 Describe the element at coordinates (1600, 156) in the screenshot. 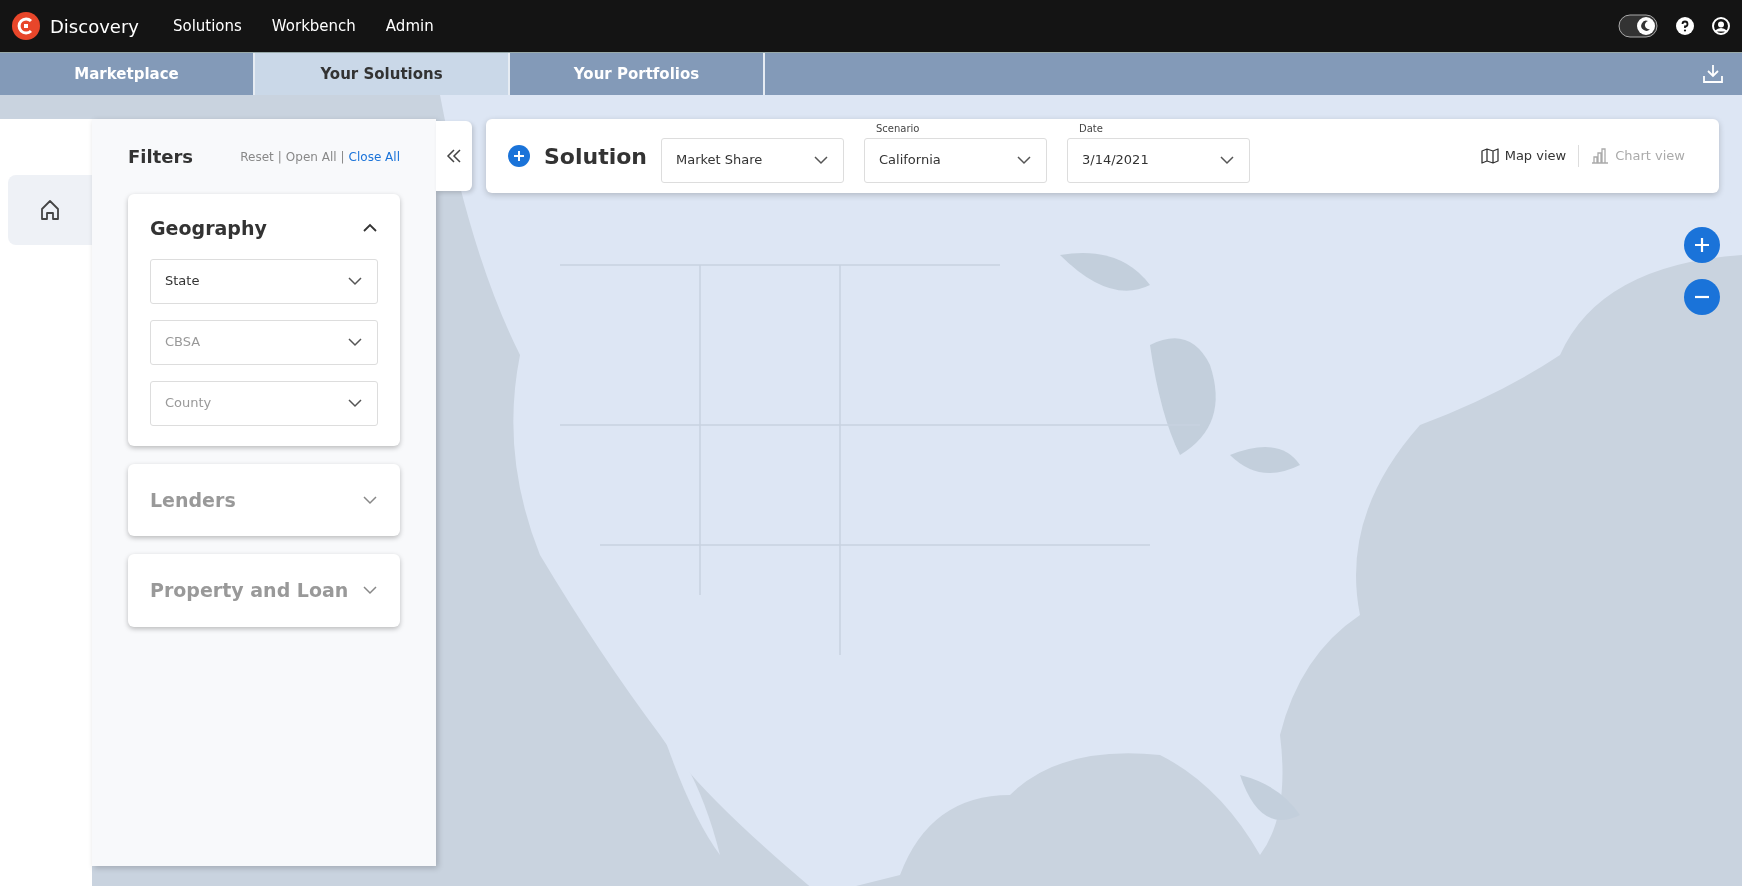

I see `bar-chart-icon` at that location.